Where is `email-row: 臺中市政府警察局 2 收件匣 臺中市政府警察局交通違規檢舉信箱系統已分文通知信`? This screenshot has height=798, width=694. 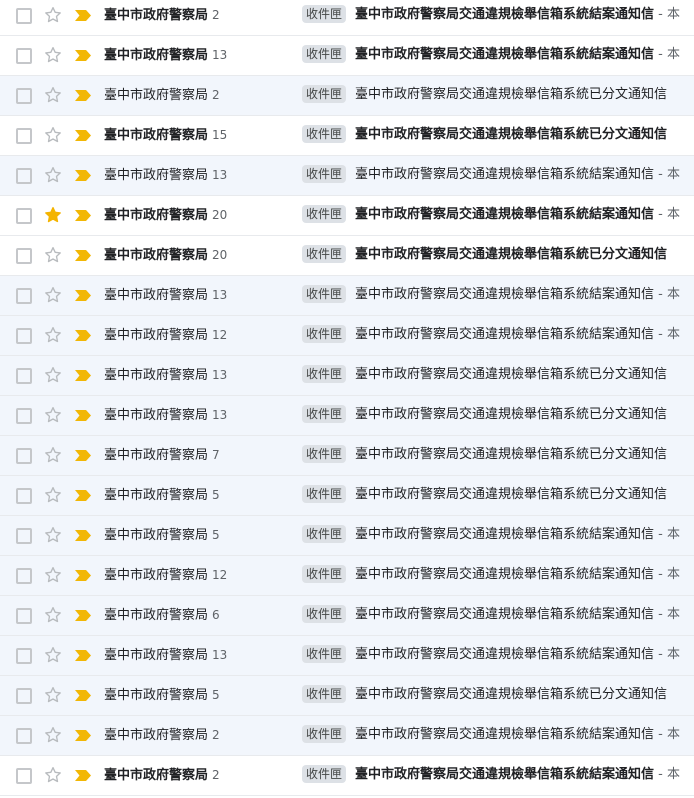 email-row: 臺中市政府警察局 2 收件匣 臺中市政府警察局交通違規檢舉信箱系統已分文通知信 is located at coordinates (347, 96).